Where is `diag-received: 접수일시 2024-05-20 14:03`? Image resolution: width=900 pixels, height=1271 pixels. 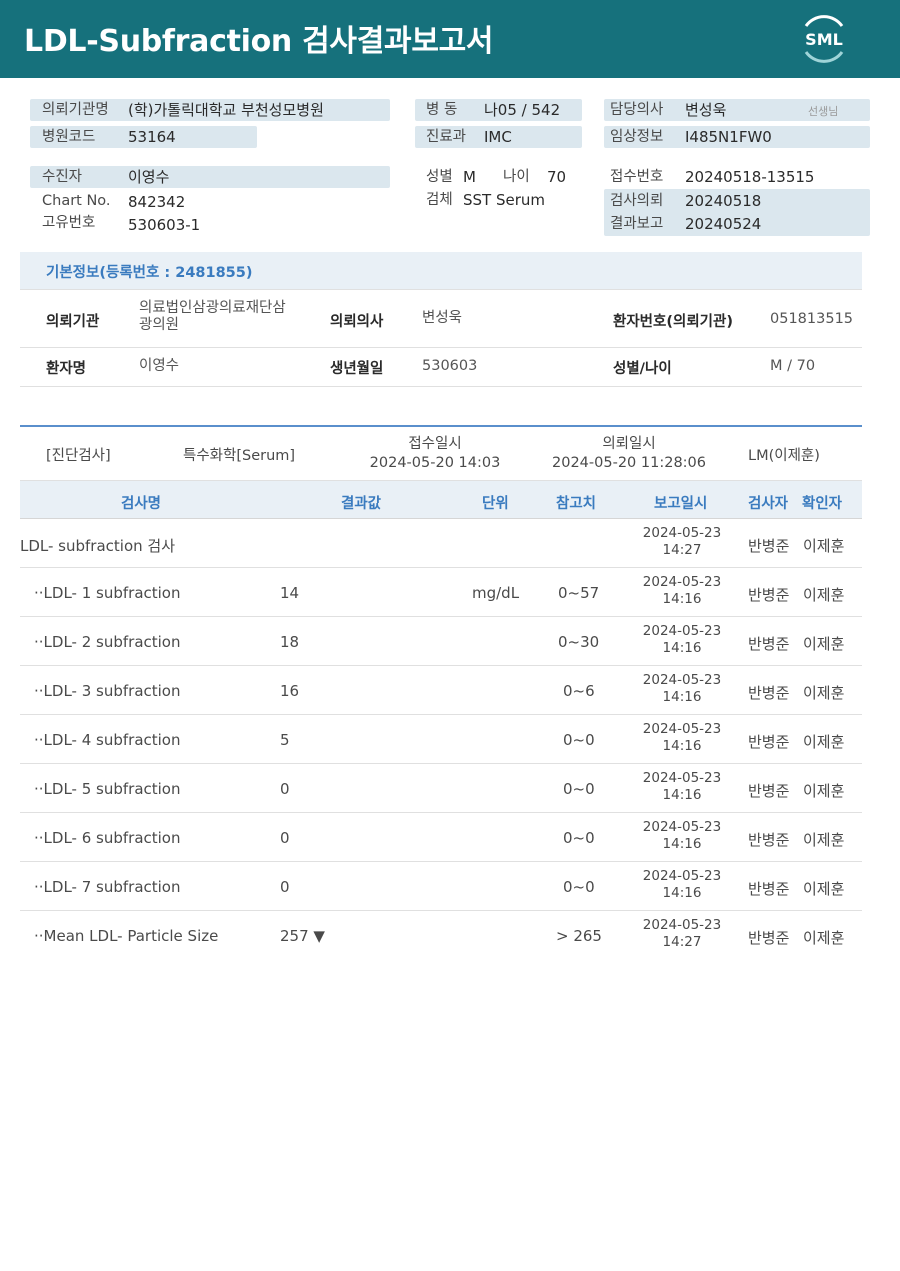 diag-received: 접수일시 2024-05-20 14:03 is located at coordinates (435, 454).